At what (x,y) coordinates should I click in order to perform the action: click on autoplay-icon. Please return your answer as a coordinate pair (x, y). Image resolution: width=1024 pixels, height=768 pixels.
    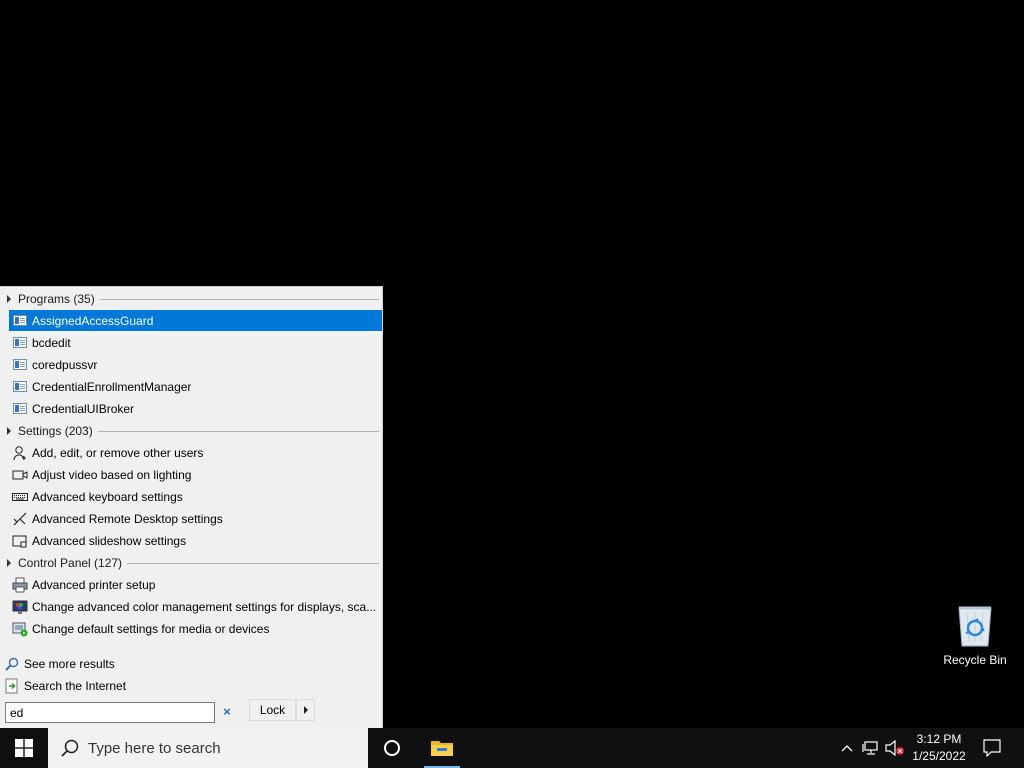
    Looking at the image, I should click on (20, 629).